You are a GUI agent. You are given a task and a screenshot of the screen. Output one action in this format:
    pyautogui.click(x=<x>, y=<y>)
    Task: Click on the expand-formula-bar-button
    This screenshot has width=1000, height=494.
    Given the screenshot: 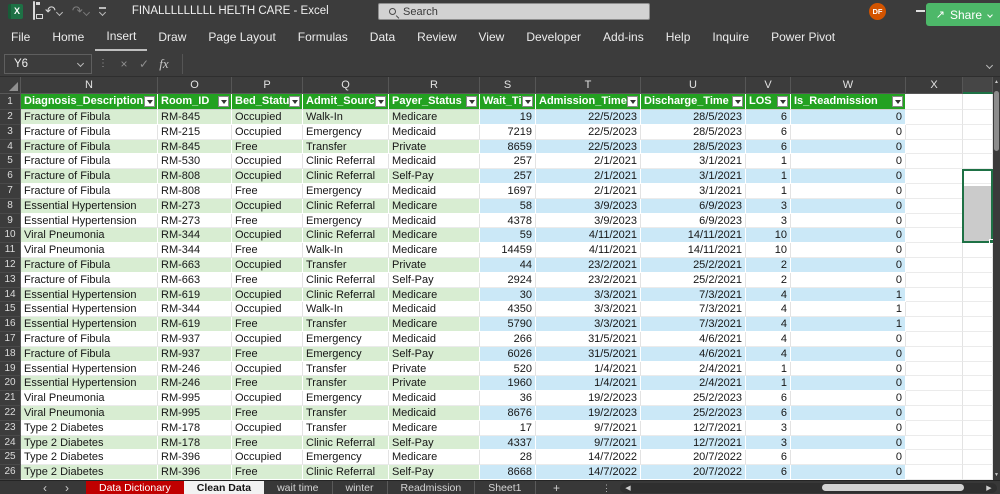 What is the action you would take?
    pyautogui.click(x=989, y=64)
    